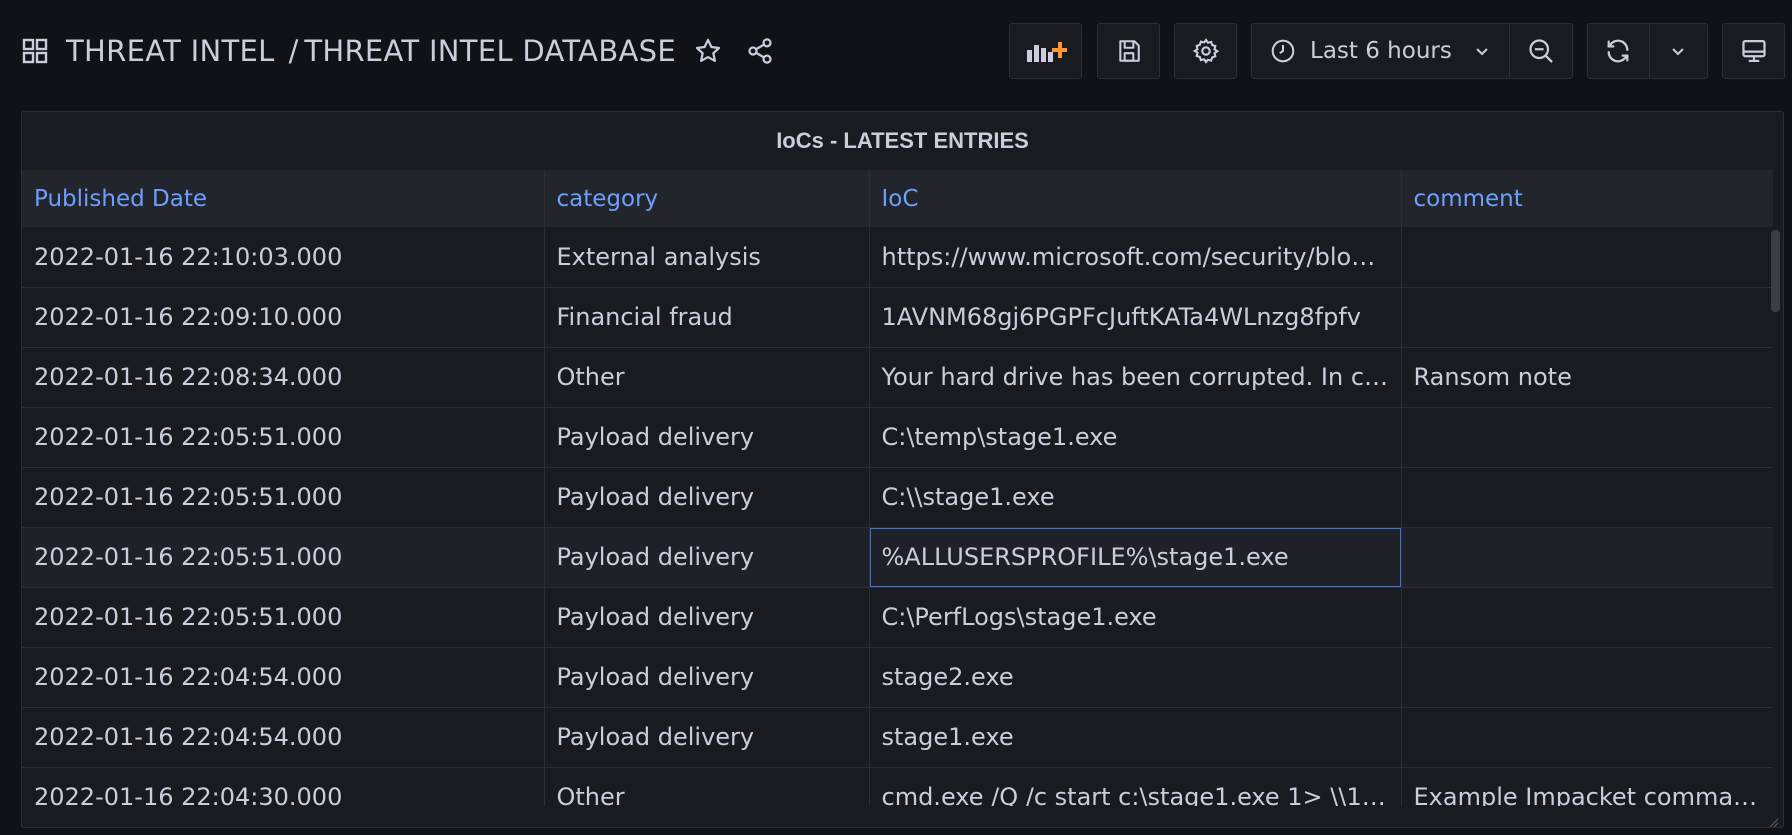  What do you see at coordinates (283, 317) in the screenshot?
I see `cell-published-date: 2022-01-16 22:09:10.000` at bounding box center [283, 317].